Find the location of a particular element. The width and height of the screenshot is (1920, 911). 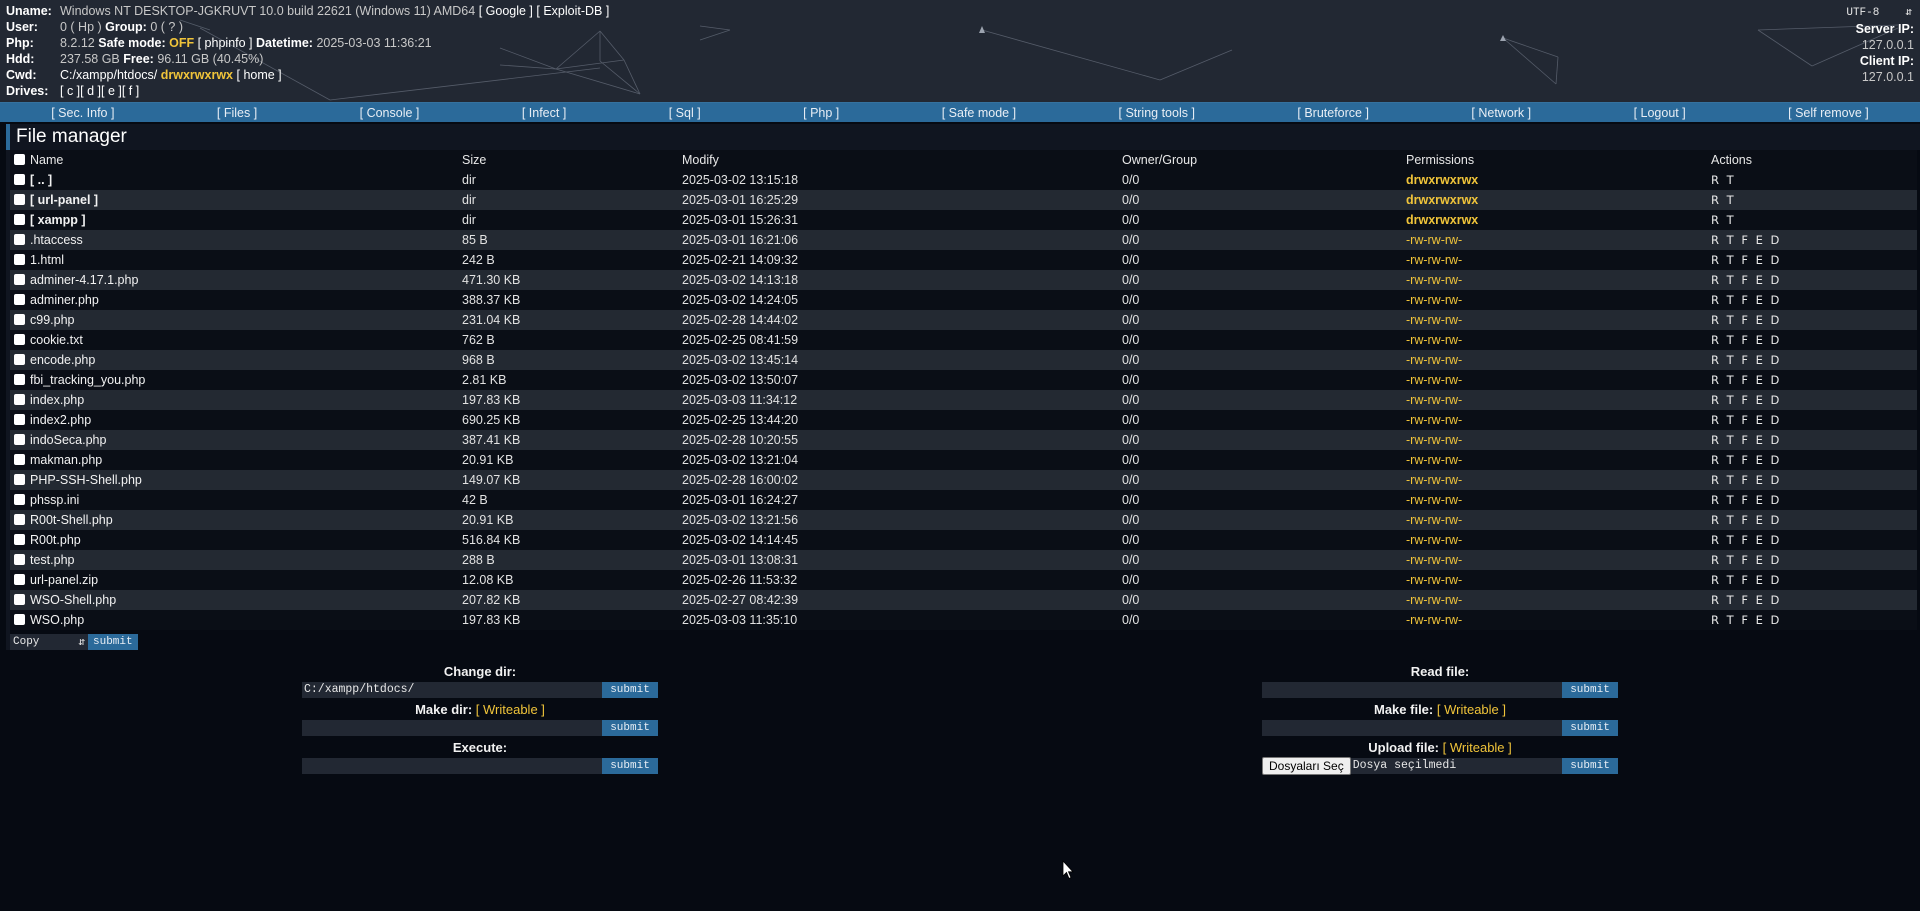

file-name-cell: c99.php is located at coordinates (235, 320).